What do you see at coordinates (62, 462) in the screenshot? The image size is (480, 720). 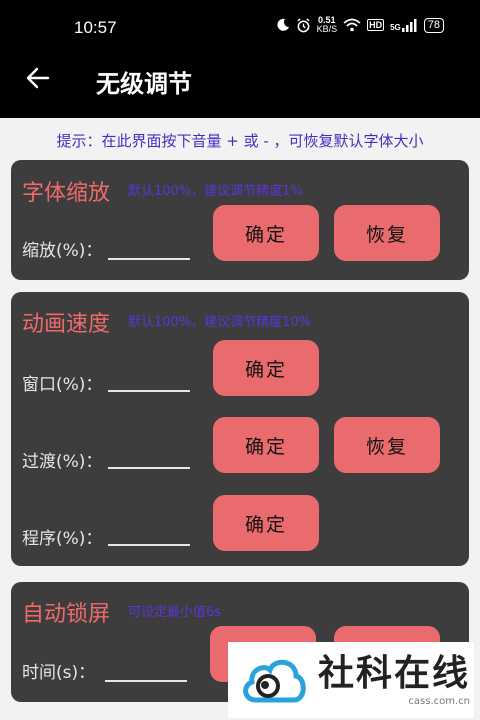 I see `transition-label: 过渡(%)：` at bounding box center [62, 462].